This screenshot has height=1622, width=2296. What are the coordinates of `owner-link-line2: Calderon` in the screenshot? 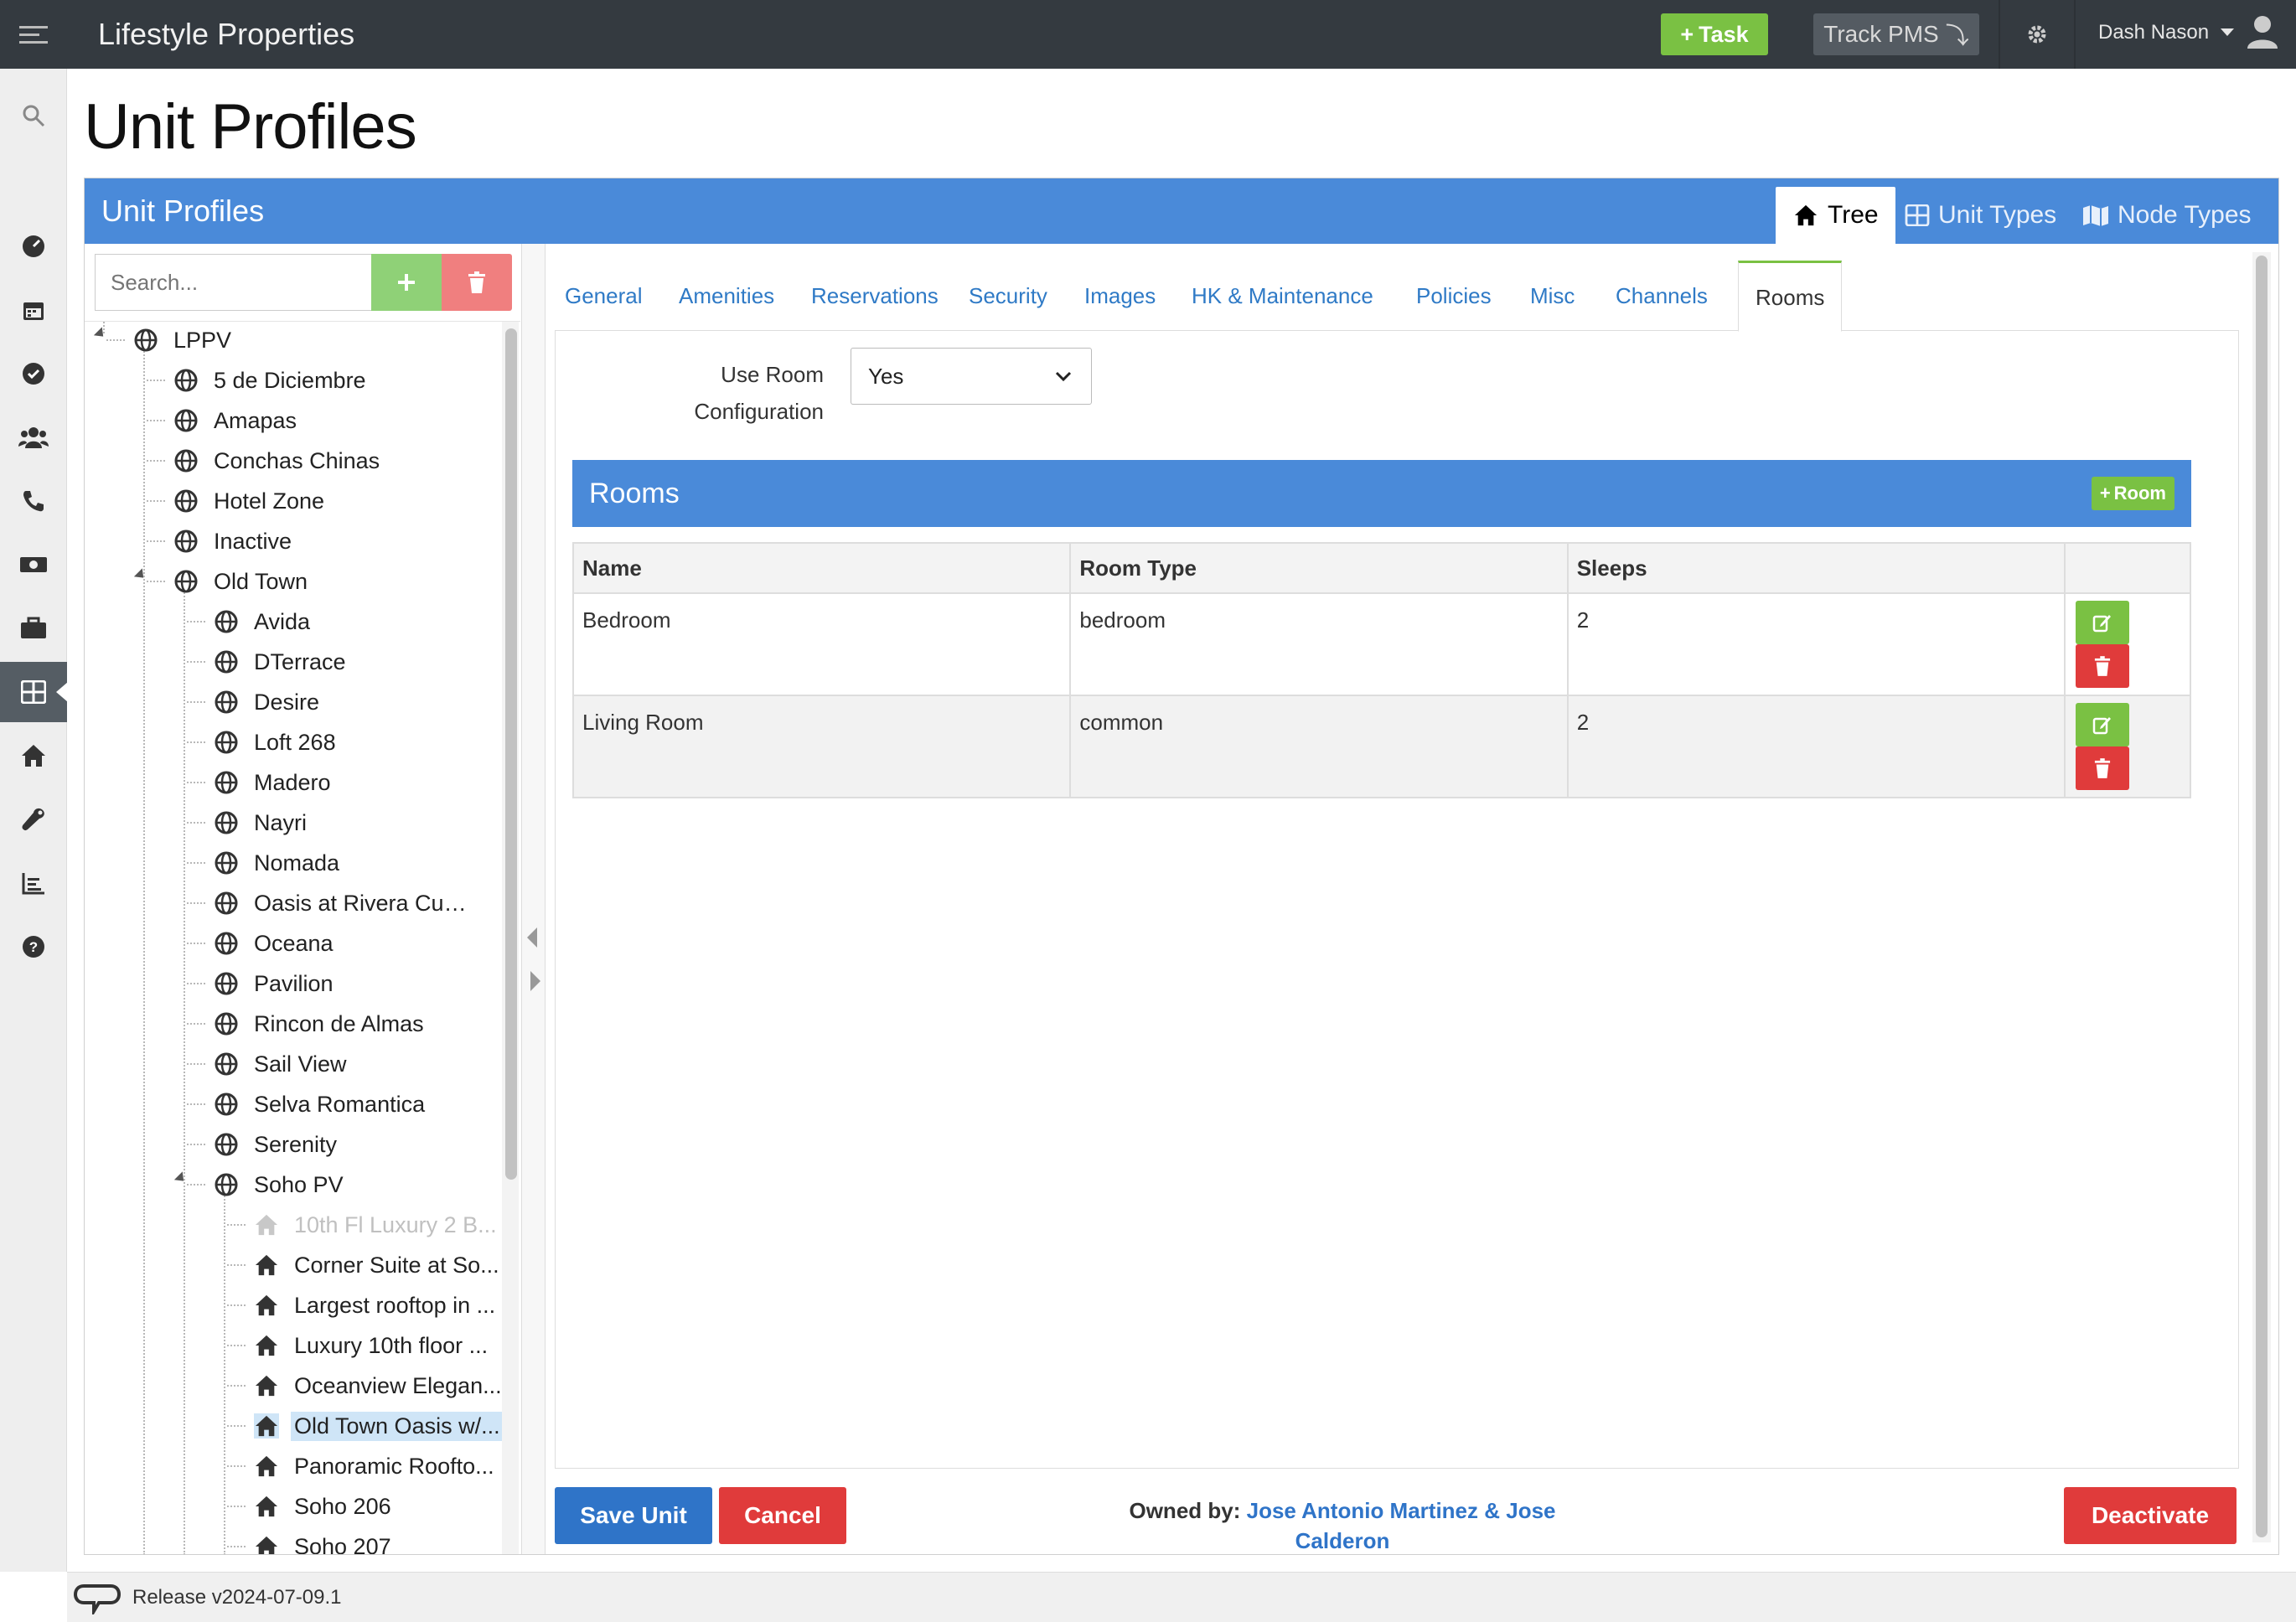 It's located at (1342, 1540).